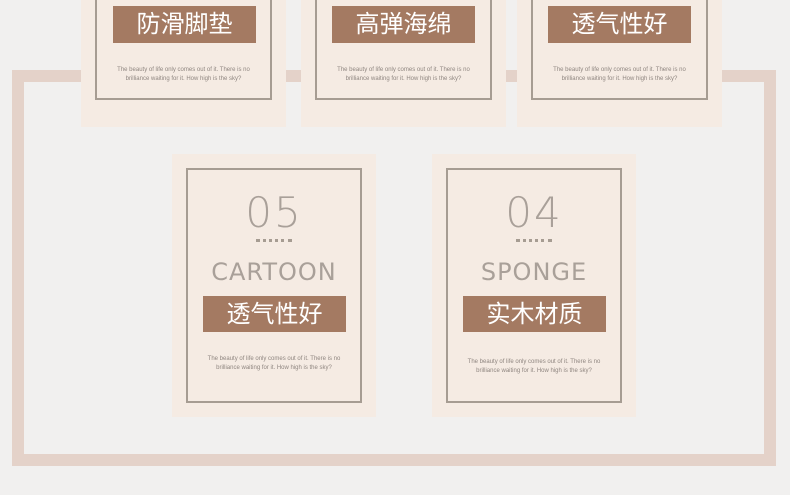 The height and width of the screenshot is (495, 790). Describe the element at coordinates (534, 314) in the screenshot. I see `feature-label: 实木材质` at that location.